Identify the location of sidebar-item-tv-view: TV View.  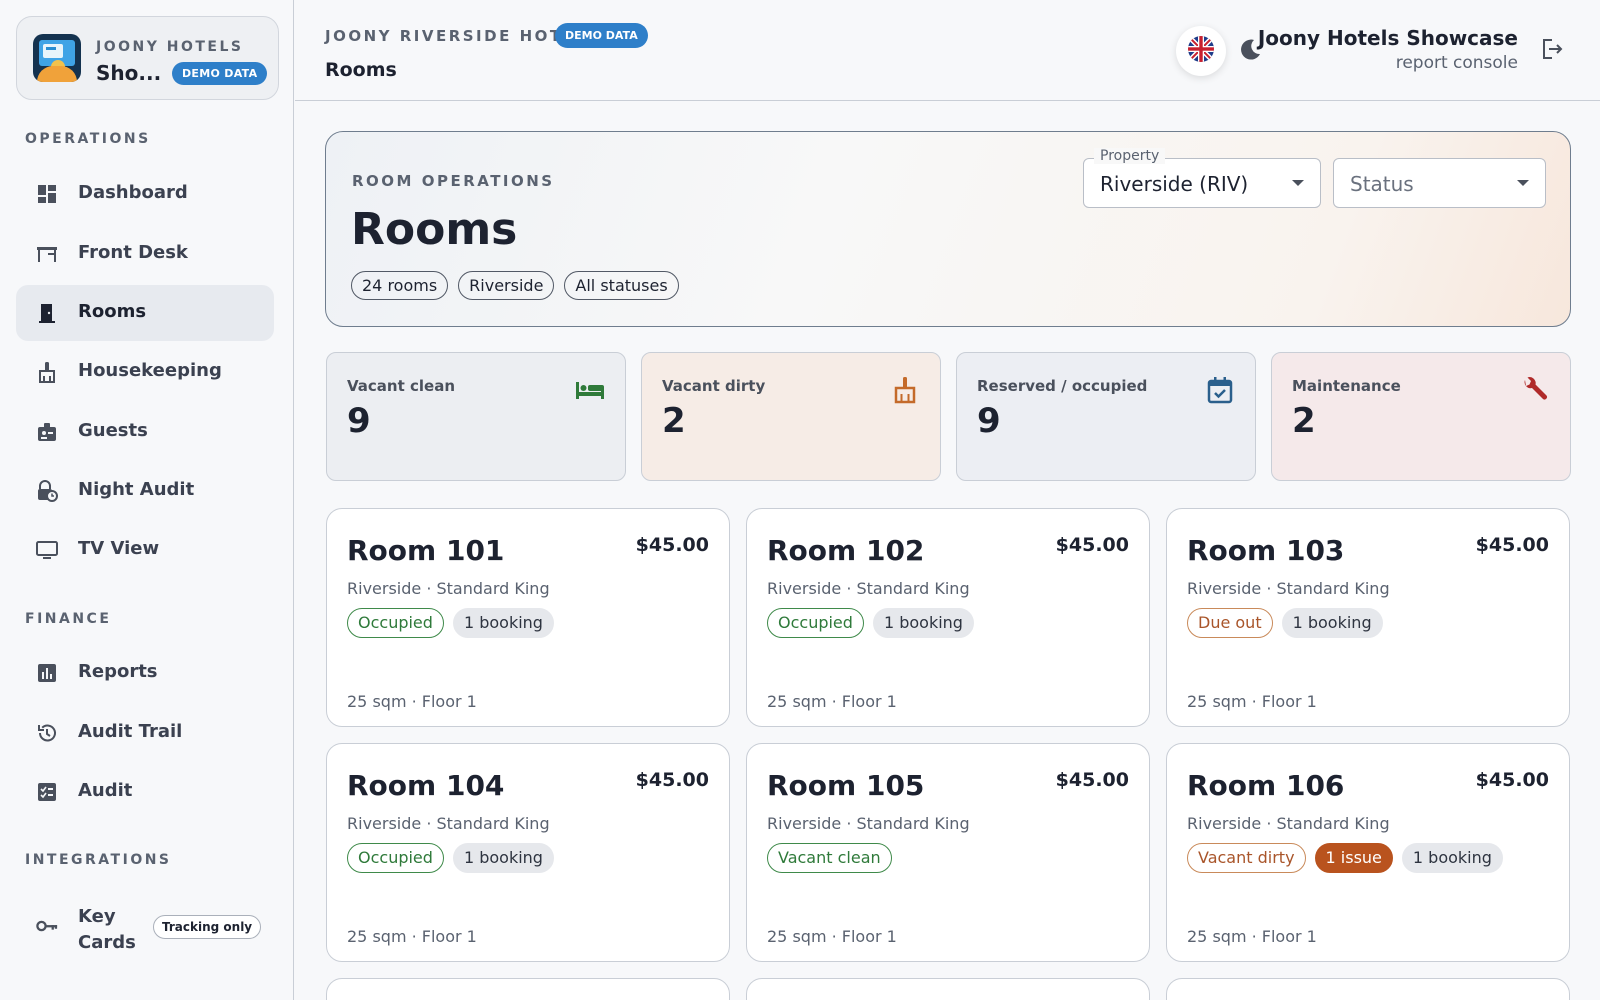
(145, 550).